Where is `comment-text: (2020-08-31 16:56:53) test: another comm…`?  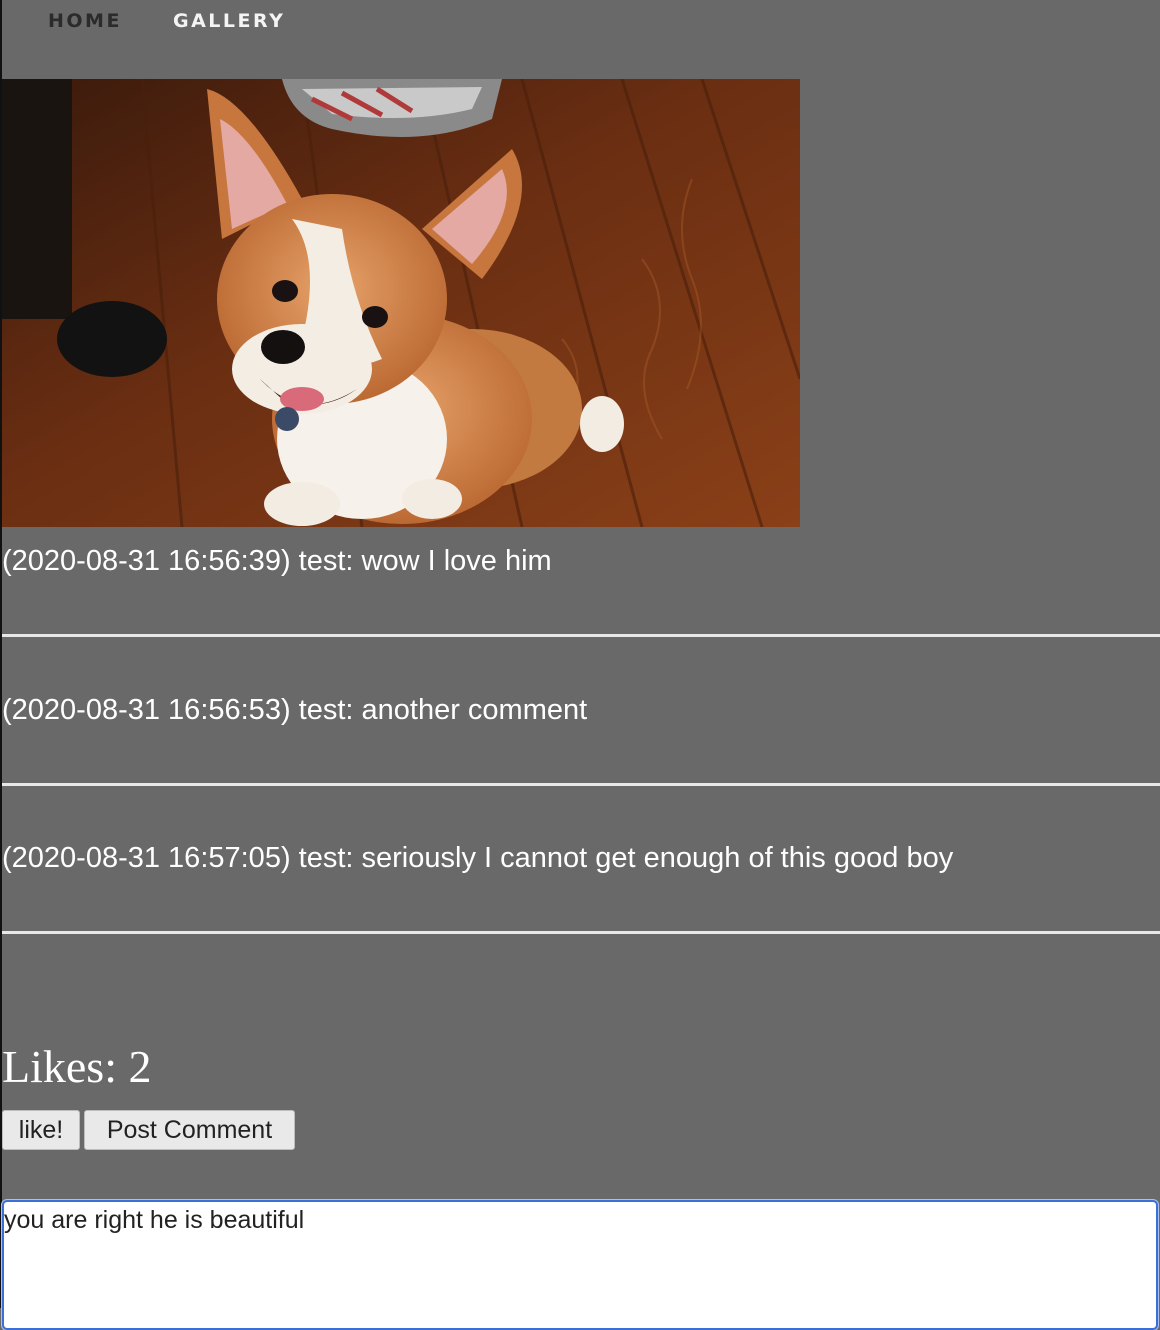 comment-text: (2020-08-31 16:56:53) test: another comm… is located at coordinates (295, 710).